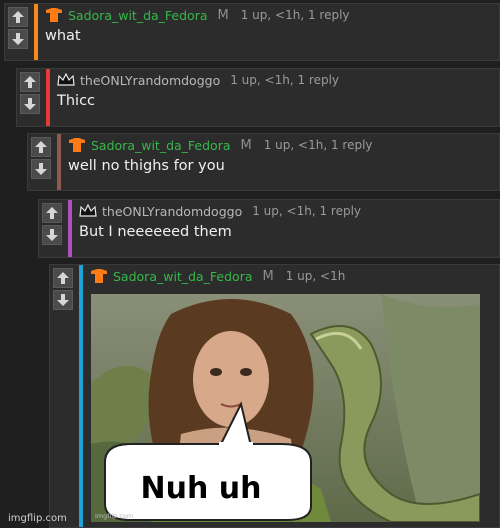 The image size is (500, 528). I want to click on comment-text: well no thighs for you, so click(146, 166).